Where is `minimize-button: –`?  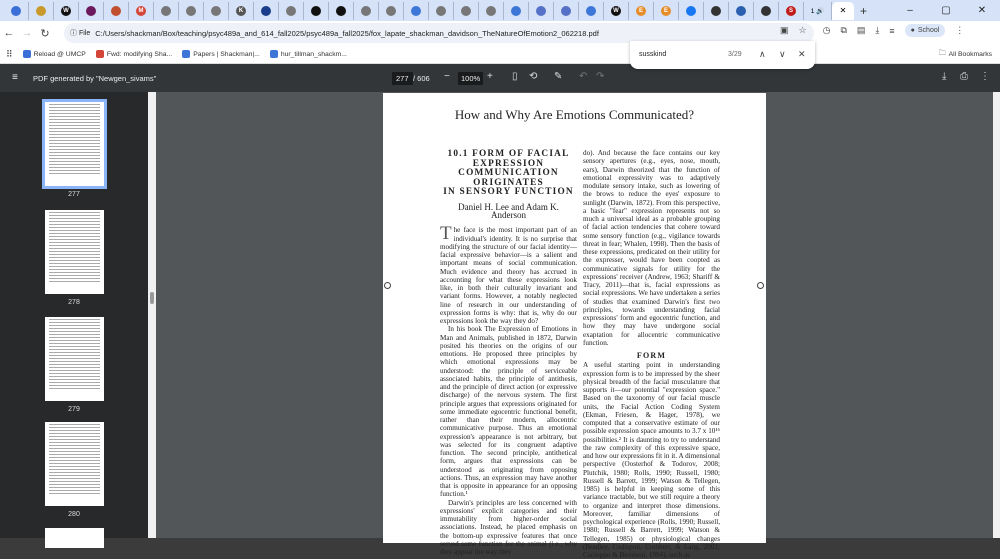 minimize-button: – is located at coordinates (910, 10).